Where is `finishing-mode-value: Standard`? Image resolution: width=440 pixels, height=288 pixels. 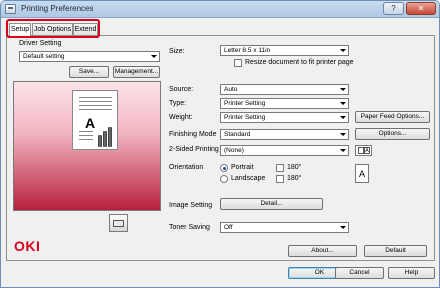 finishing-mode-value: Standard is located at coordinates (237, 134).